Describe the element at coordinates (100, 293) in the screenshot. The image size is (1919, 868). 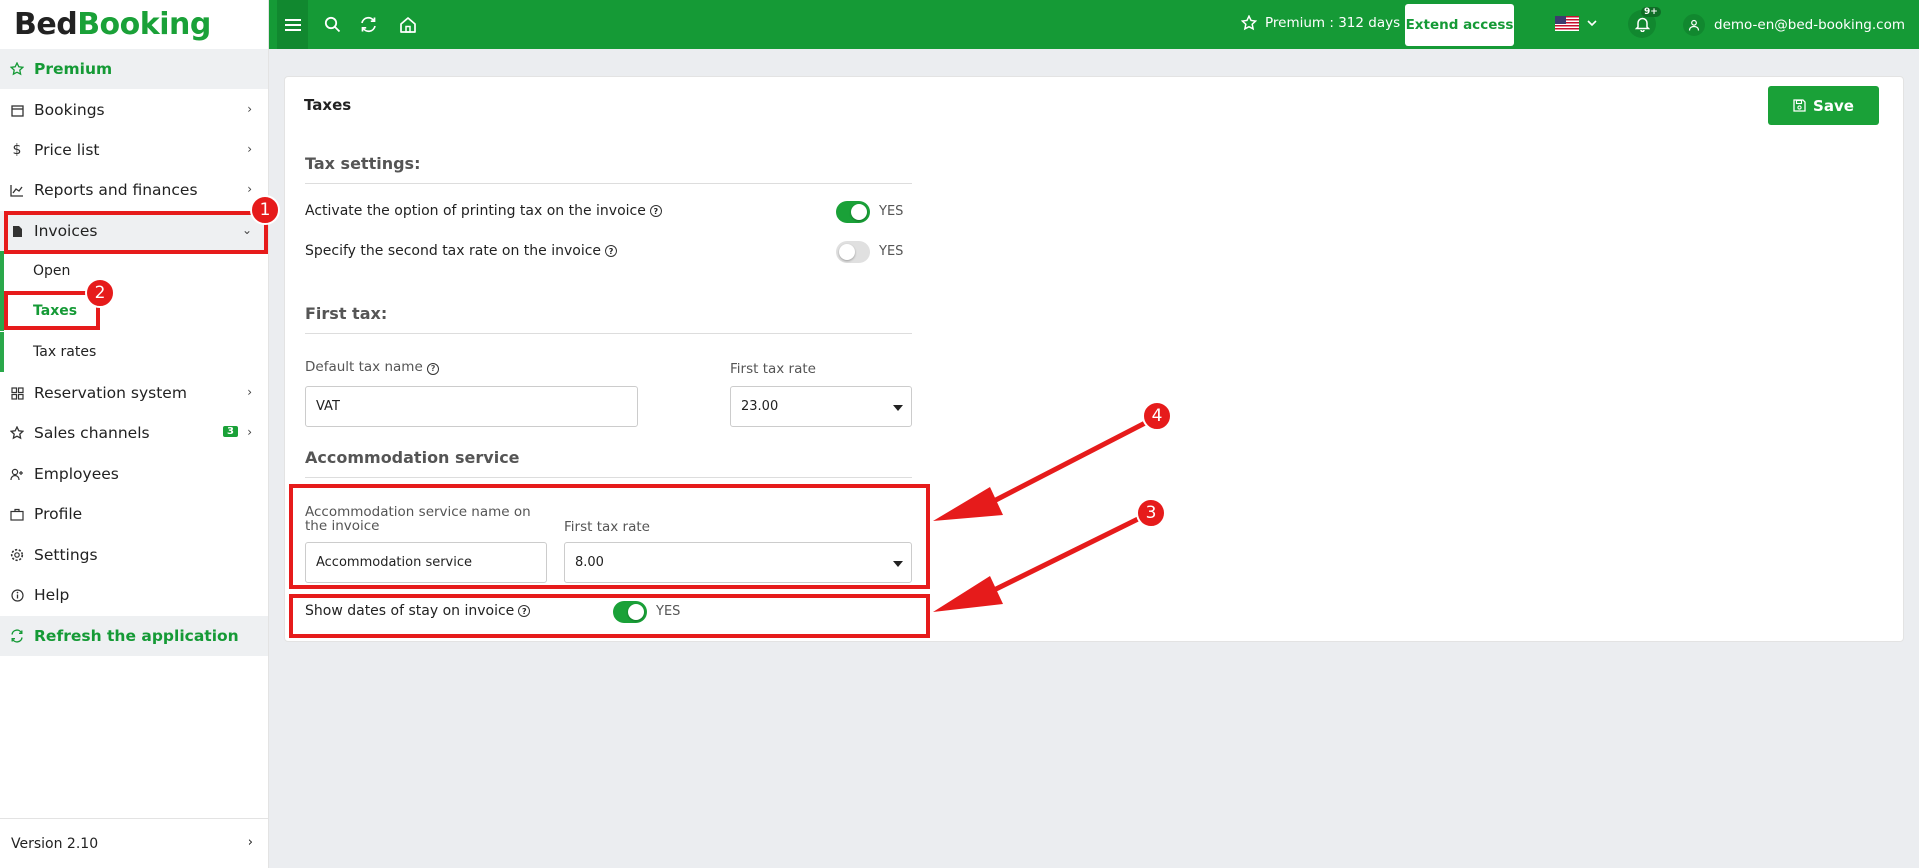
I see `annotation-number-2: 2` at that location.